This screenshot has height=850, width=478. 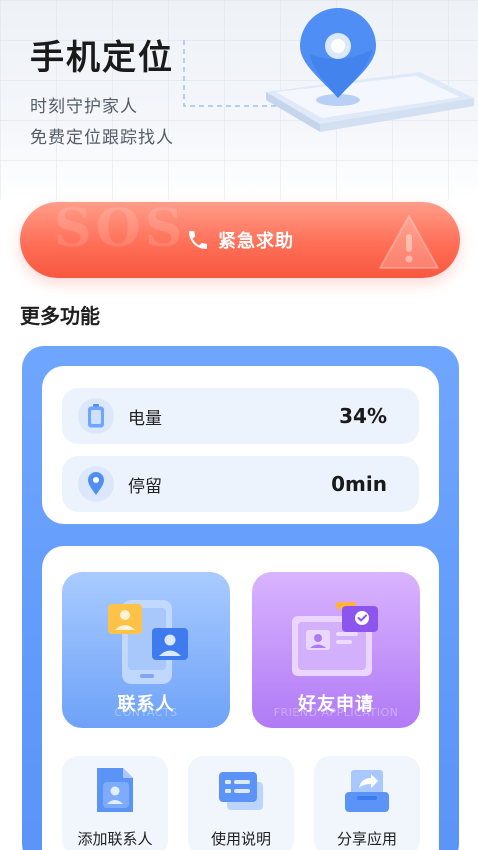 I want to click on sos-content: 紧急求助, so click(x=240, y=240).